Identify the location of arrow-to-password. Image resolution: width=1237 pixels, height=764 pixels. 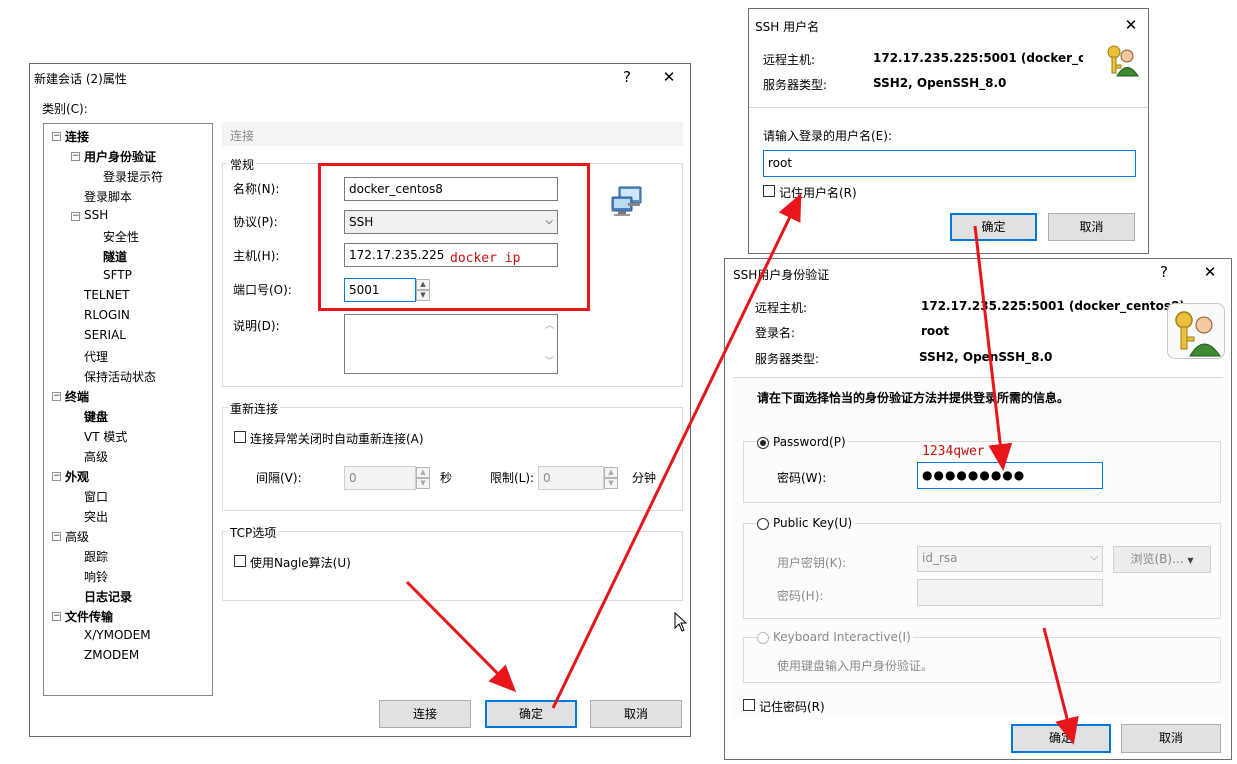
(993, 348).